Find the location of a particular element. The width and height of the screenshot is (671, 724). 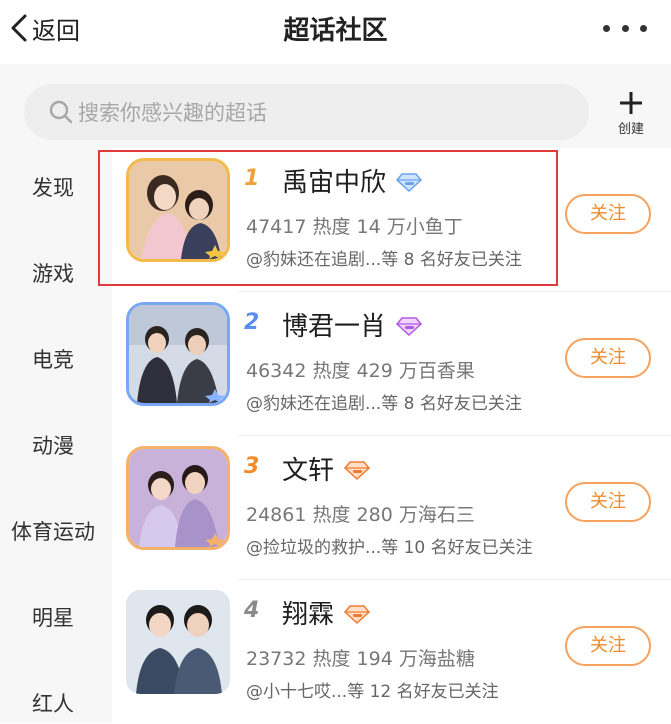

followed-by-friends: @豹妹还在追剧...等 8 名好友已关注 is located at coordinates (384, 404).